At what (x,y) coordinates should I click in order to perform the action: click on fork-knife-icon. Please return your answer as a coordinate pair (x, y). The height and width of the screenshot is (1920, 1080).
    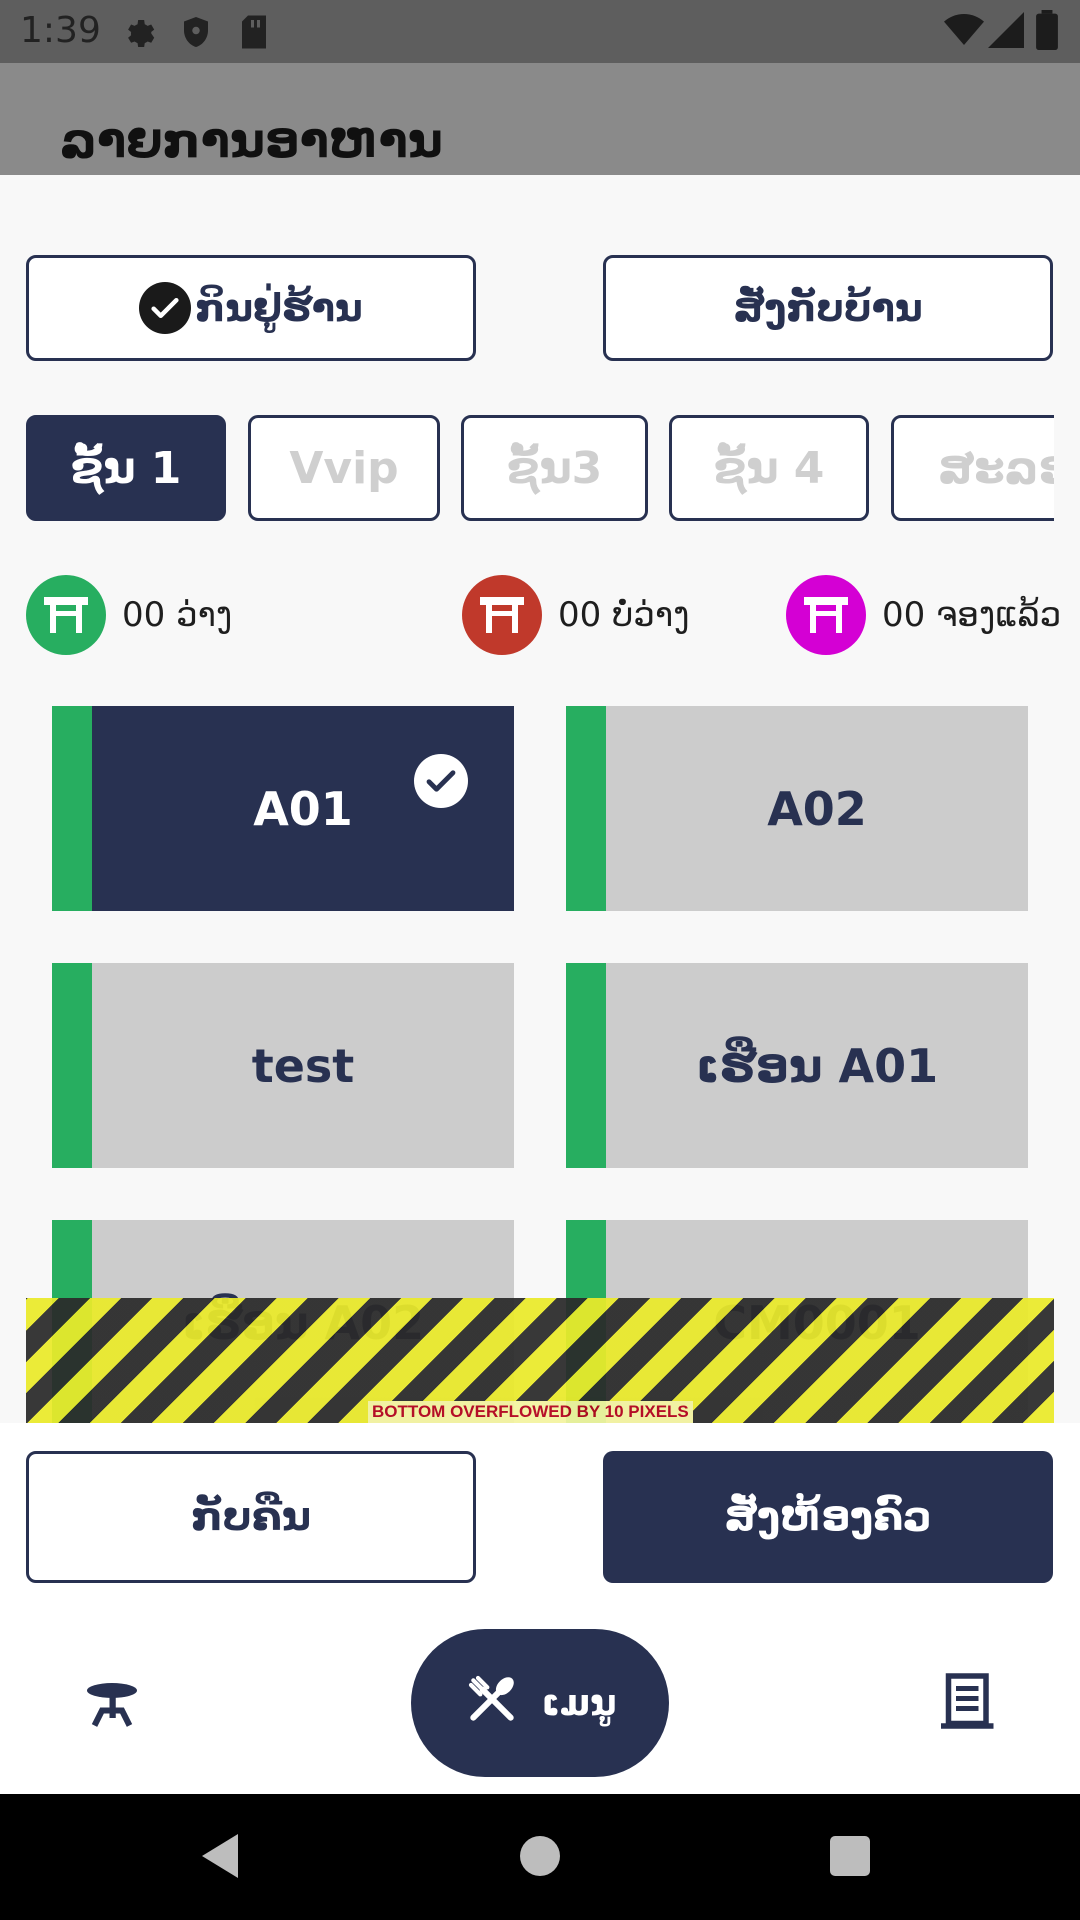
    Looking at the image, I should click on (492, 1703).